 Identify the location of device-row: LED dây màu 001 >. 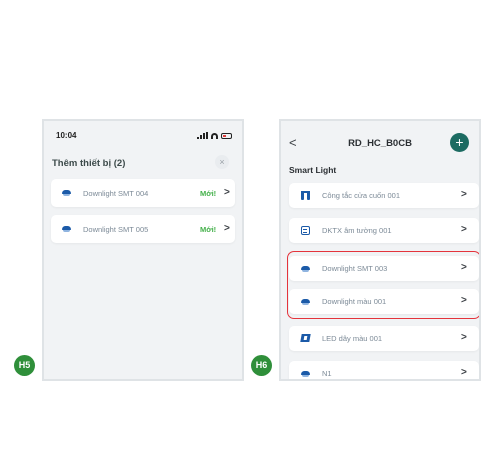
(384, 338).